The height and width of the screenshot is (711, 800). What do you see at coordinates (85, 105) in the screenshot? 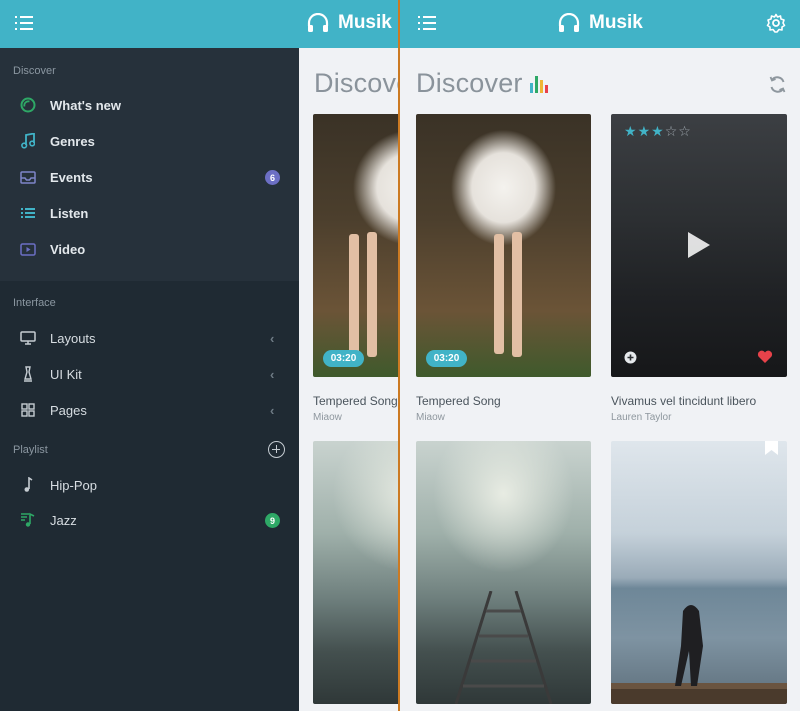
I see `sidebar-item-label: What's new` at bounding box center [85, 105].